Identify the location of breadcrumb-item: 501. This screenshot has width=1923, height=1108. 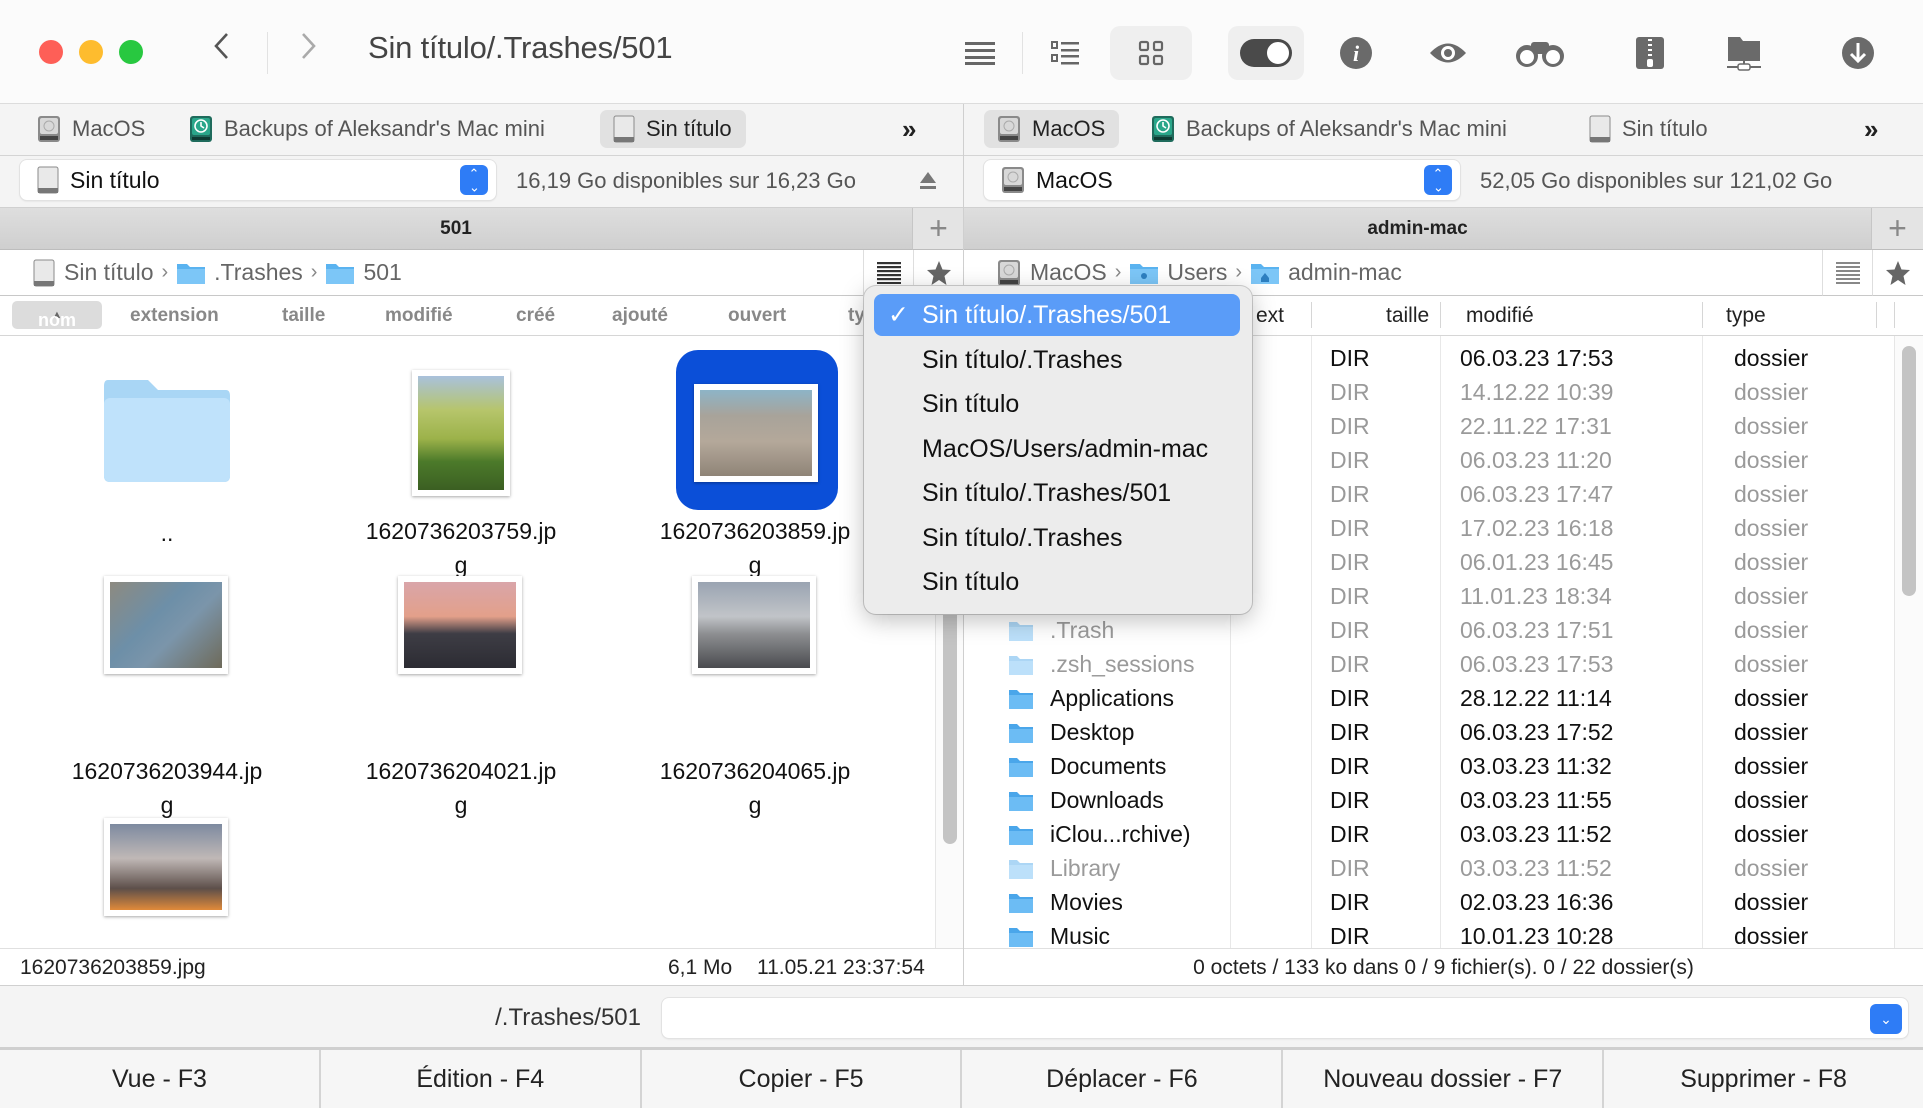
(382, 272).